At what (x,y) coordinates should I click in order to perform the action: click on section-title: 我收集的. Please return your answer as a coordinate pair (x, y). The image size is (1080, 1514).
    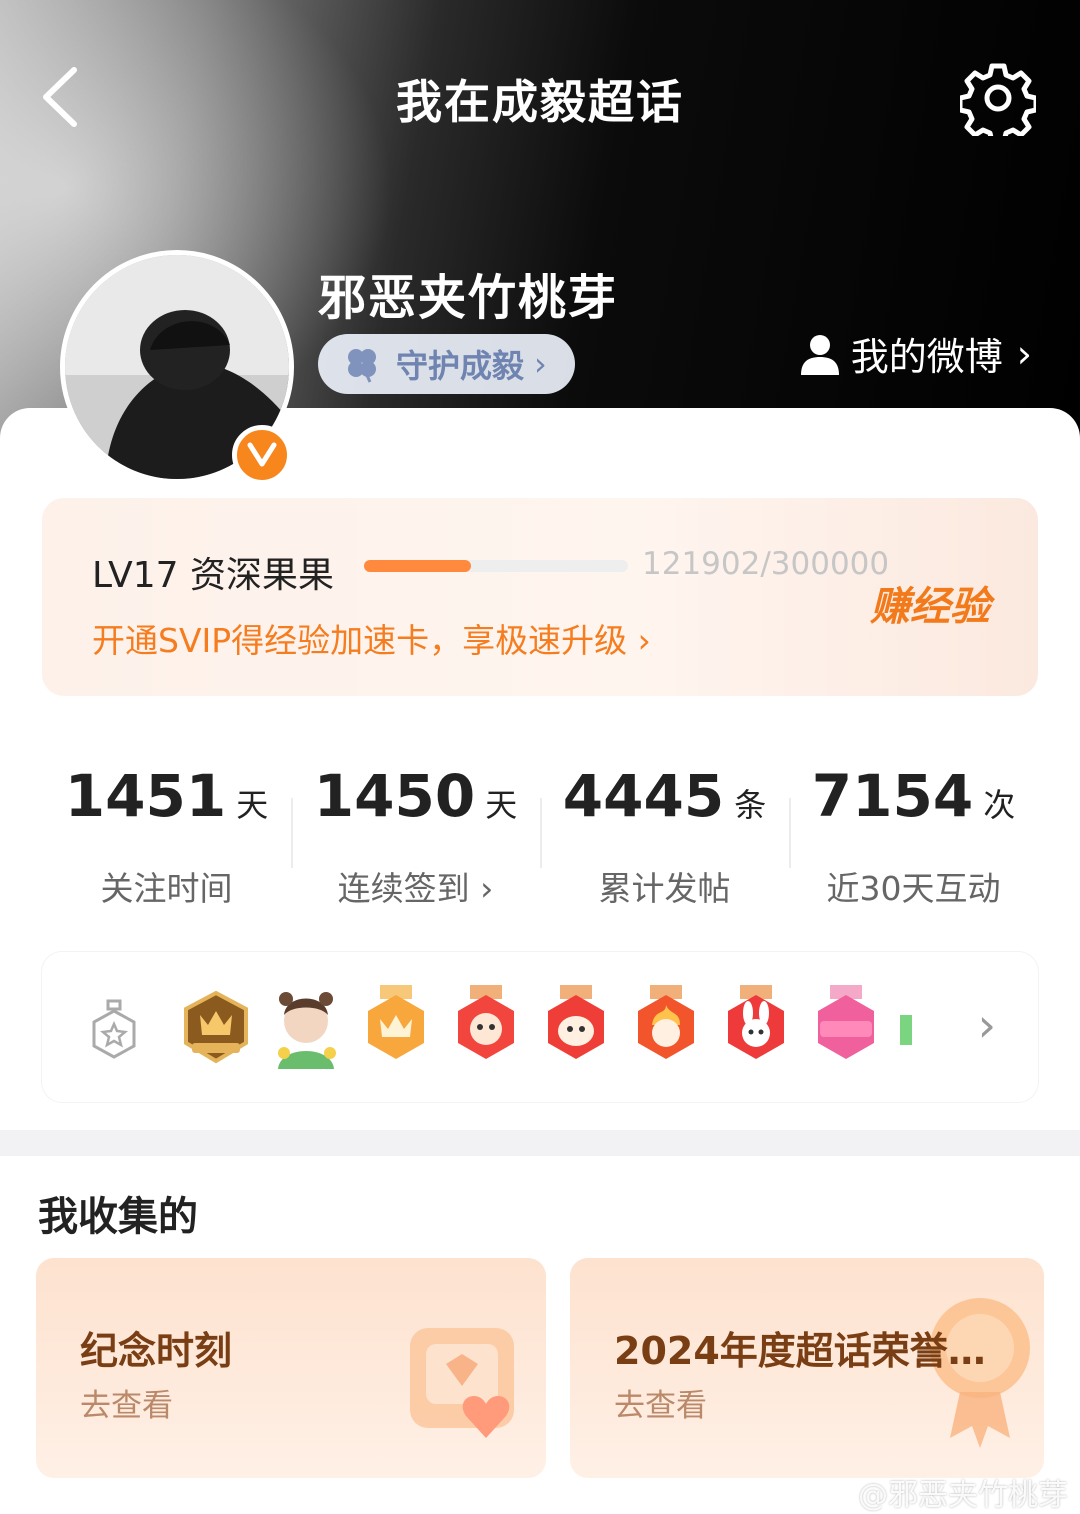
    Looking at the image, I should click on (118, 1217).